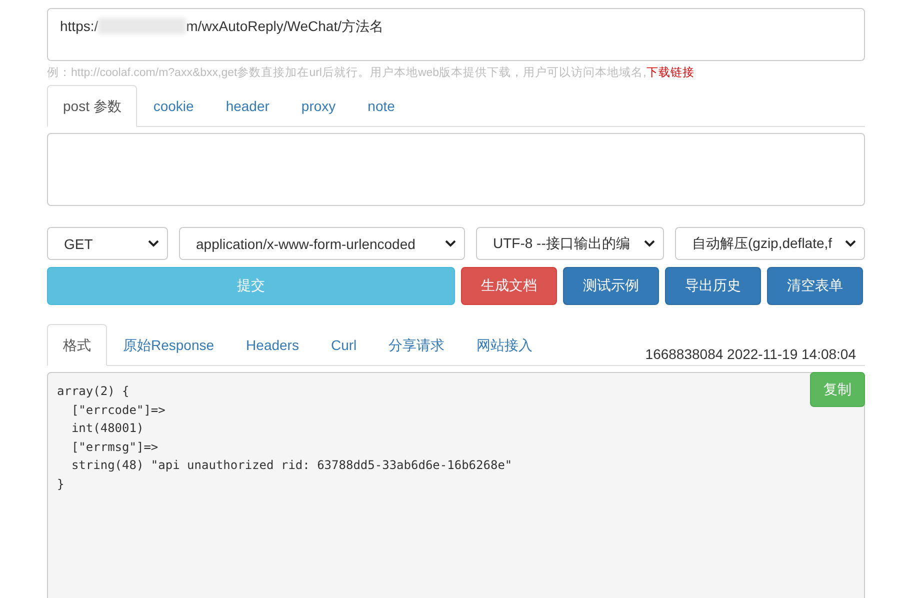  Describe the element at coordinates (285, 26) in the screenshot. I see `url-text: m/wxAutoReply/WeChat/方法名` at that location.